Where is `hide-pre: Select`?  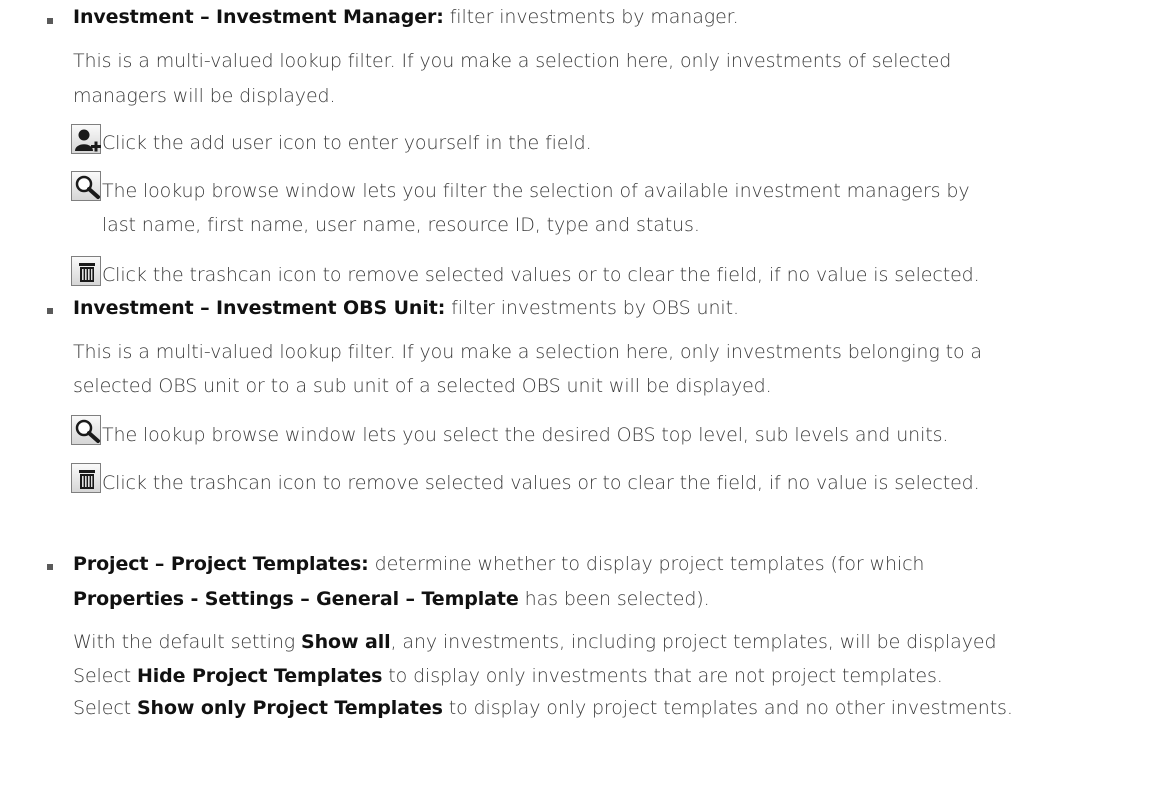 hide-pre: Select is located at coordinates (105, 676).